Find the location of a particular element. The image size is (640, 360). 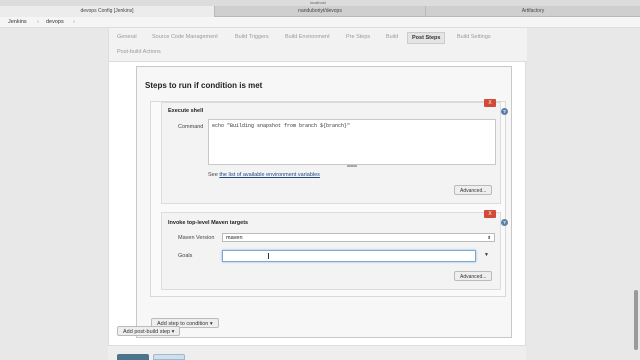

browser-tab-label: devops Config [Jenkins] is located at coordinates (107, 11).